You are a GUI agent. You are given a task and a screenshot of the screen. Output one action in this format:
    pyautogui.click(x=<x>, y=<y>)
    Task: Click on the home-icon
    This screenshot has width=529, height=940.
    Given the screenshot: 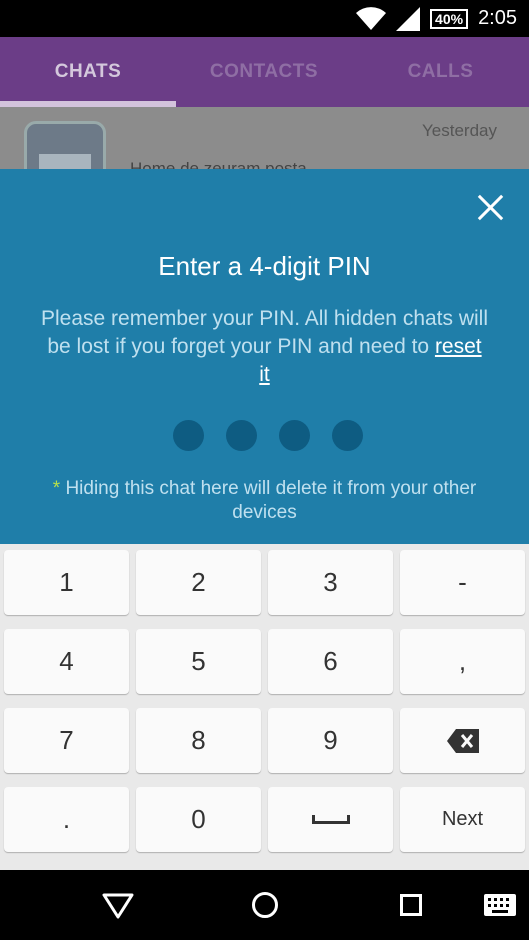 What is the action you would take?
    pyautogui.click(x=265, y=905)
    